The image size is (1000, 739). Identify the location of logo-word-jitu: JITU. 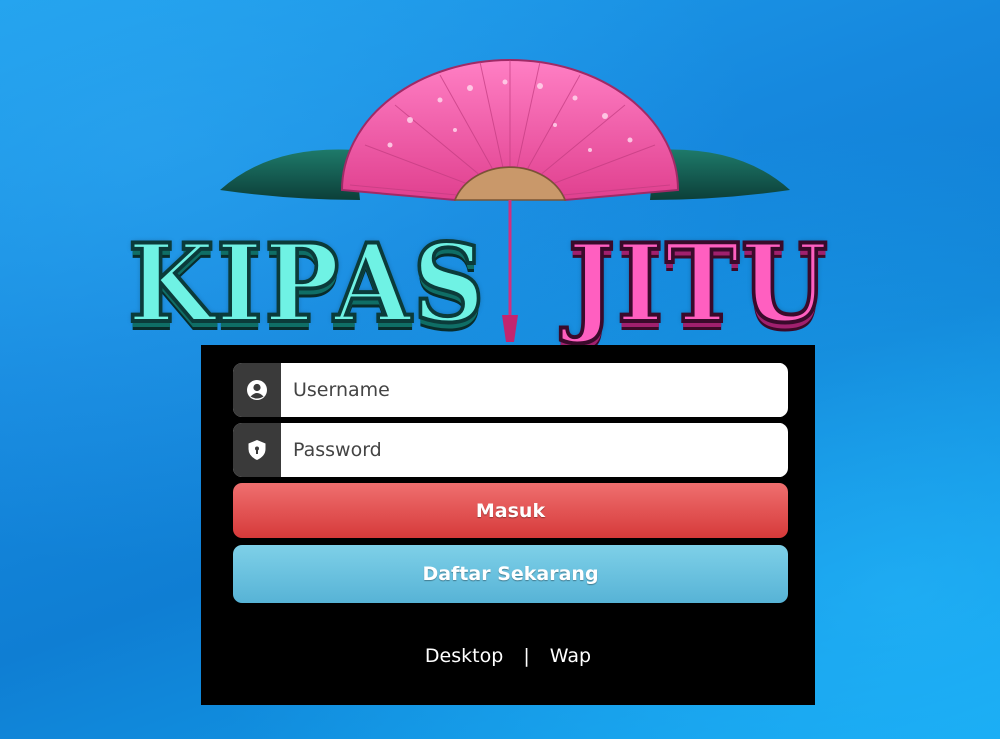
(698, 284).